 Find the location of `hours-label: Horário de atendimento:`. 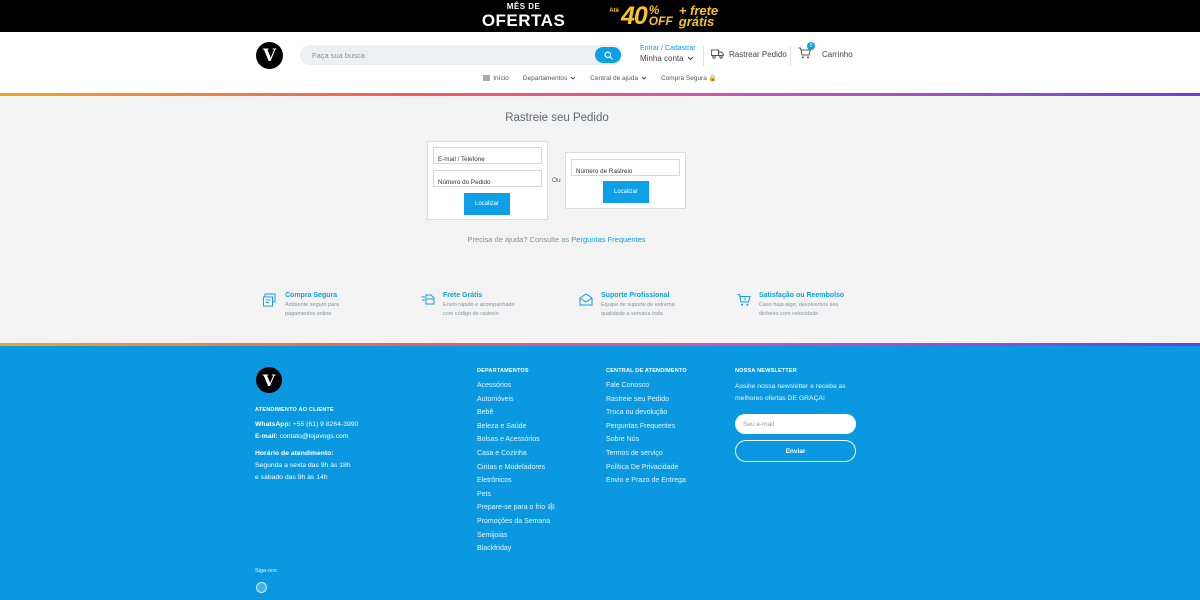

hours-label: Horário de atendimento: is located at coordinates (294, 453).